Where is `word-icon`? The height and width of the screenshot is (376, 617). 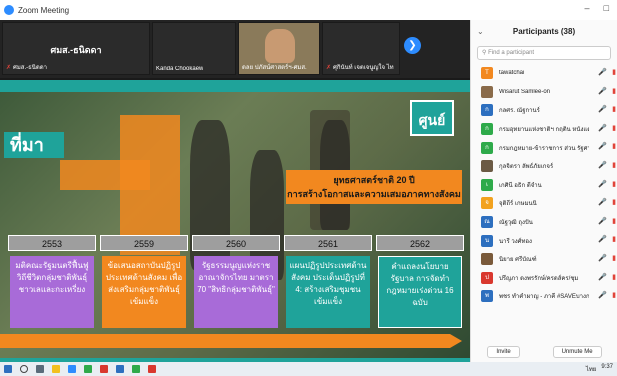
word-icon is located at coordinates (120, 369).